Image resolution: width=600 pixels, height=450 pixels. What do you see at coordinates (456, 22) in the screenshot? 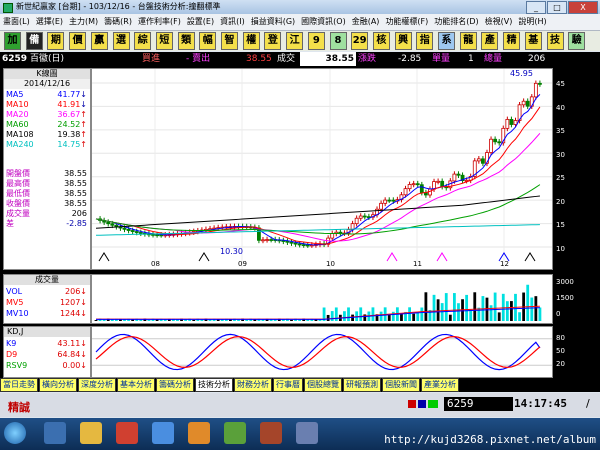
I see `menu-item: 功能排名(D)` at bounding box center [456, 22].